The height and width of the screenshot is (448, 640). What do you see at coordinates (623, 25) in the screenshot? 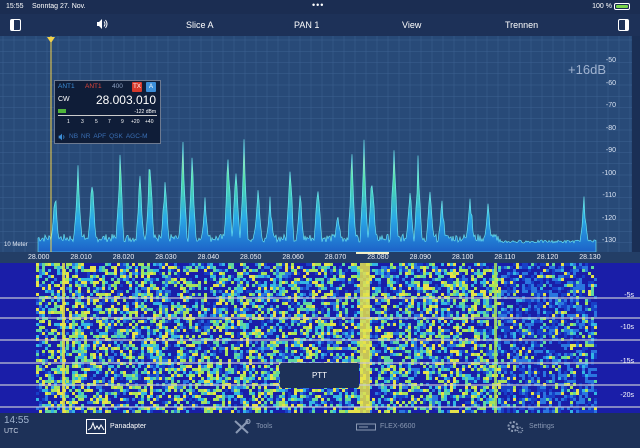
I see `right-panel-toggle-icon` at bounding box center [623, 25].